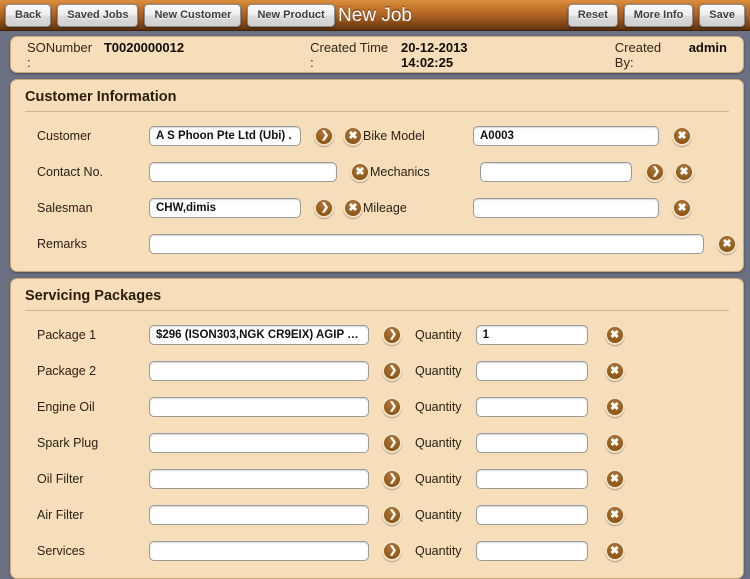 This screenshot has width=750, height=579. What do you see at coordinates (377, 208) in the screenshot?
I see `row-salesman-mileage: Salesman CHW,dimis ❯ ✖ Mileage ✖` at bounding box center [377, 208].